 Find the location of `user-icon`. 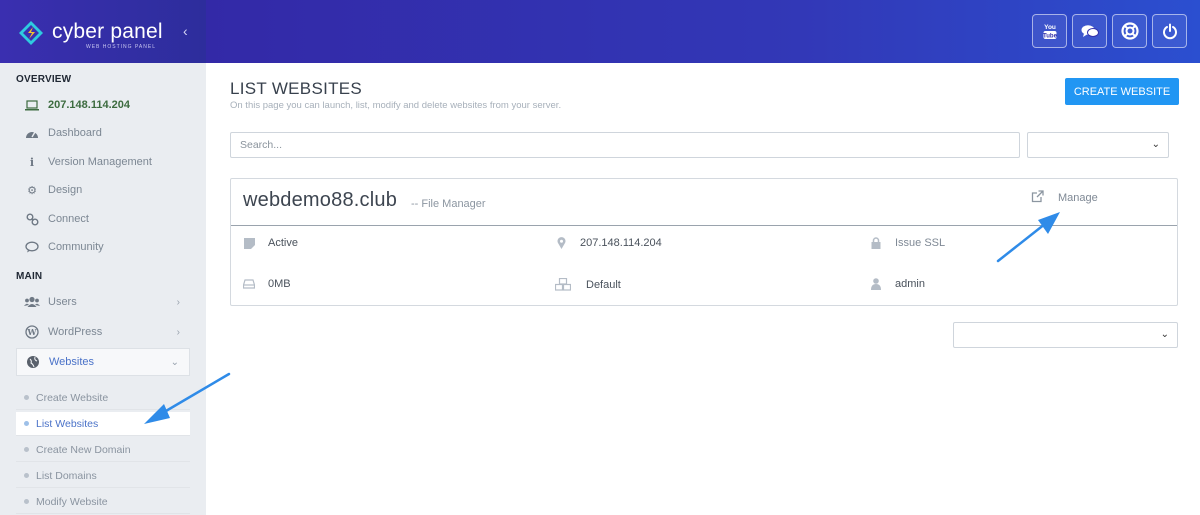

user-icon is located at coordinates (876, 284).